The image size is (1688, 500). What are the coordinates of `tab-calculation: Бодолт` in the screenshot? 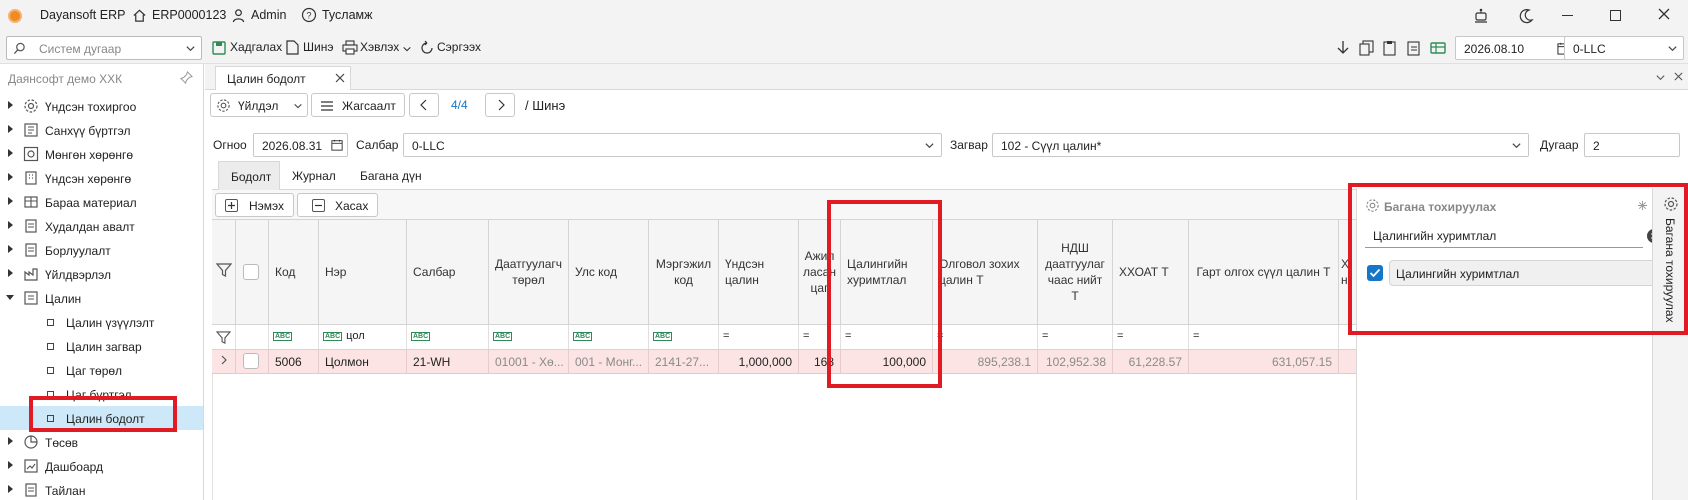 It's located at (249, 175).